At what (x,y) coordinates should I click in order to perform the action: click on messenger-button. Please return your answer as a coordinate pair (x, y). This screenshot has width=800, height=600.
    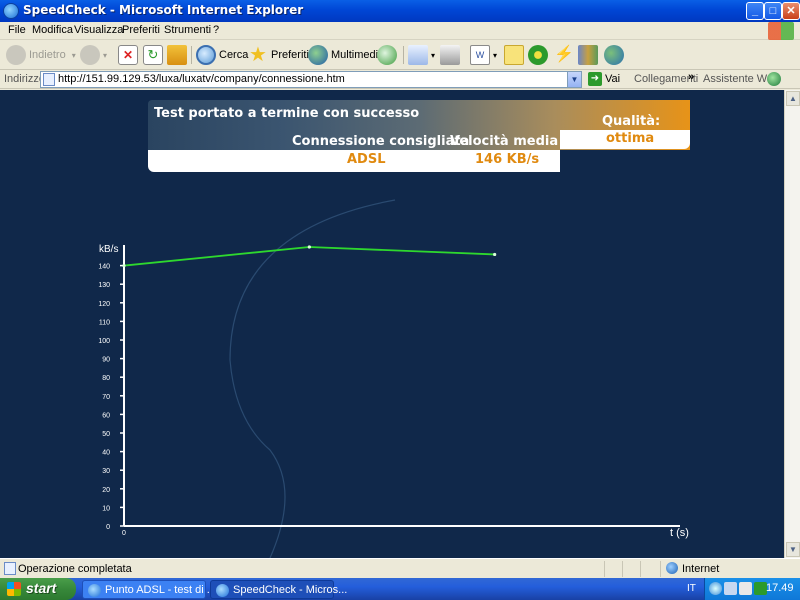
    Looking at the image, I should click on (539, 55).